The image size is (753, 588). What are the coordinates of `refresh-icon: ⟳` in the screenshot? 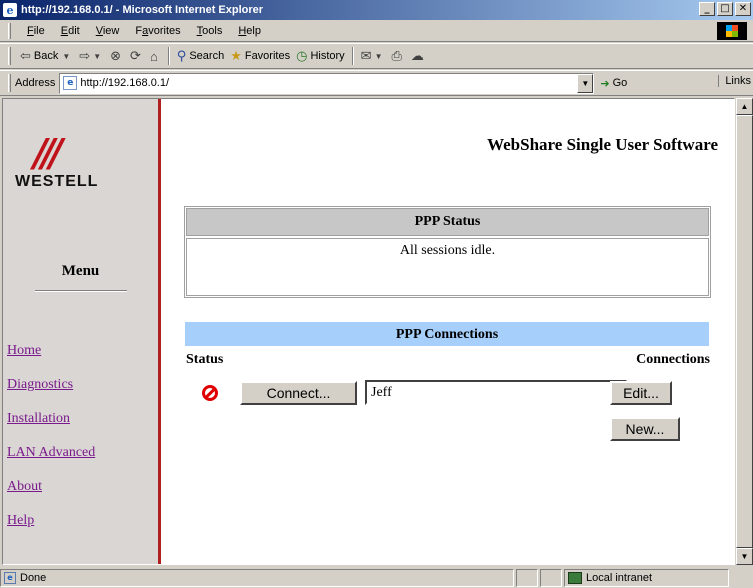 It's located at (135, 55).